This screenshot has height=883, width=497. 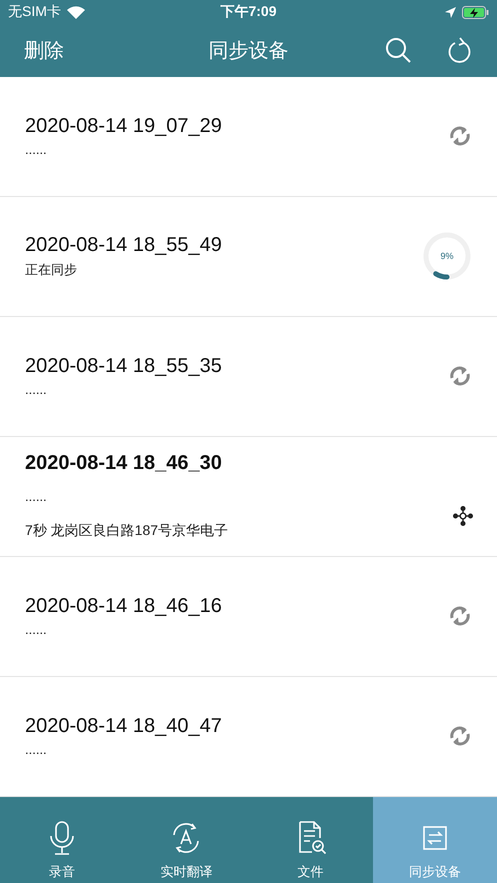 What do you see at coordinates (248, 51) in the screenshot?
I see `page-title: 同步设备` at bounding box center [248, 51].